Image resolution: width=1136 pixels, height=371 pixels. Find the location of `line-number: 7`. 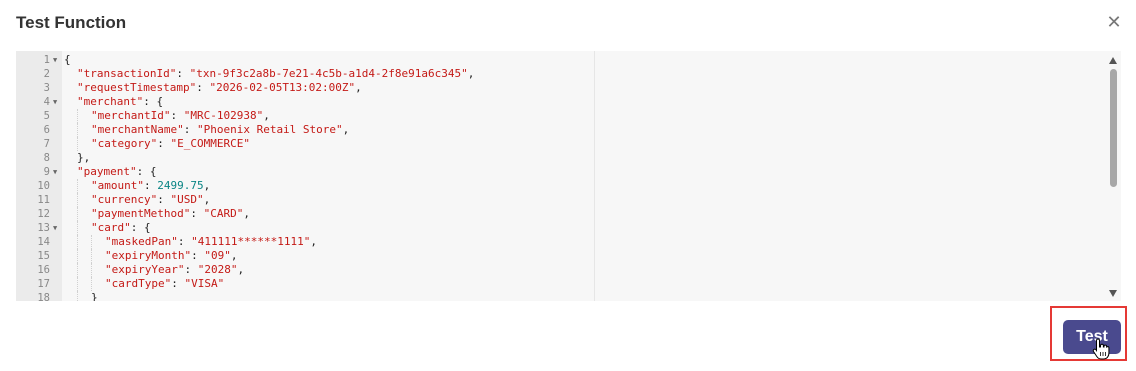

line-number: 7 is located at coordinates (46, 144).